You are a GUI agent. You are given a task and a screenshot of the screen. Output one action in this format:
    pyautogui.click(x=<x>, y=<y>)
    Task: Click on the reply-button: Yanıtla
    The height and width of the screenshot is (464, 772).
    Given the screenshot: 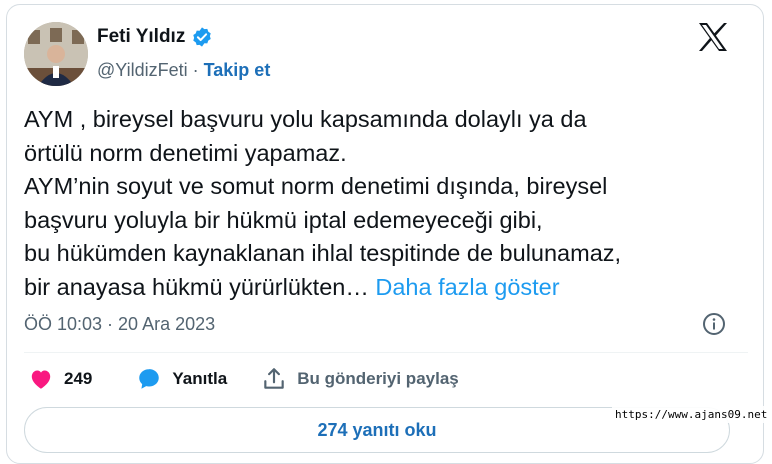 What is the action you would take?
    pyautogui.click(x=181, y=379)
    